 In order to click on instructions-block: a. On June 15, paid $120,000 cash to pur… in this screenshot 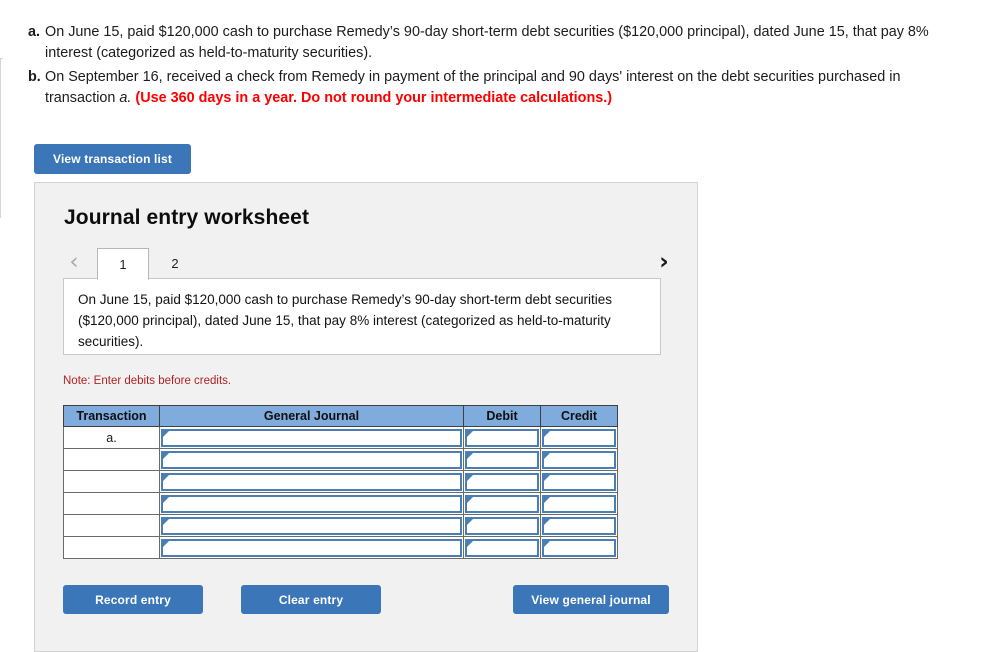, I will do `click(498, 65)`.